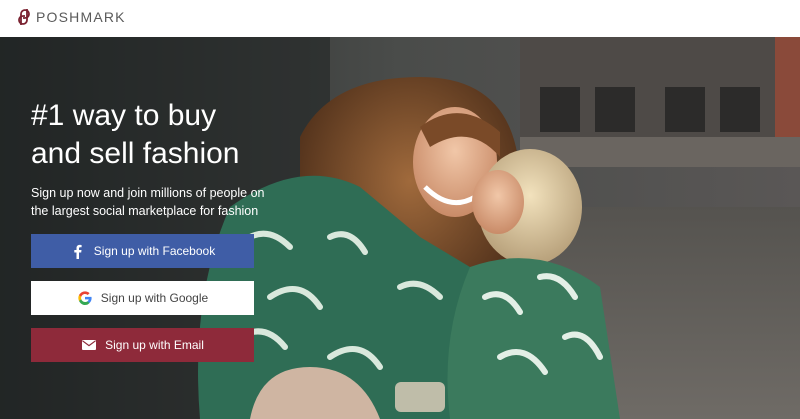 This screenshot has width=800, height=419. I want to click on google-button-label: Sign up with Google, so click(154, 298).